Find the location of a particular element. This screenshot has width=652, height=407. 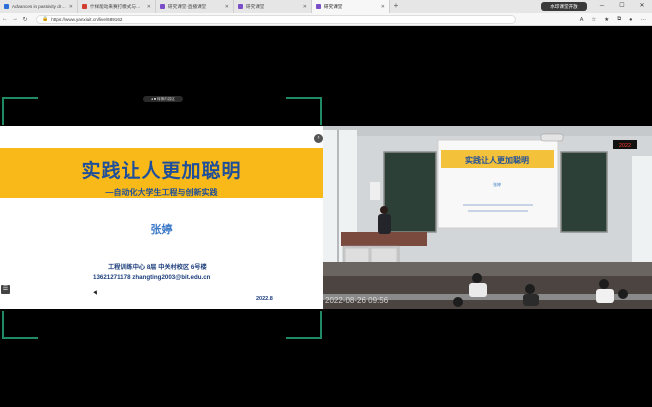

right-window is located at coordinates (642, 211).